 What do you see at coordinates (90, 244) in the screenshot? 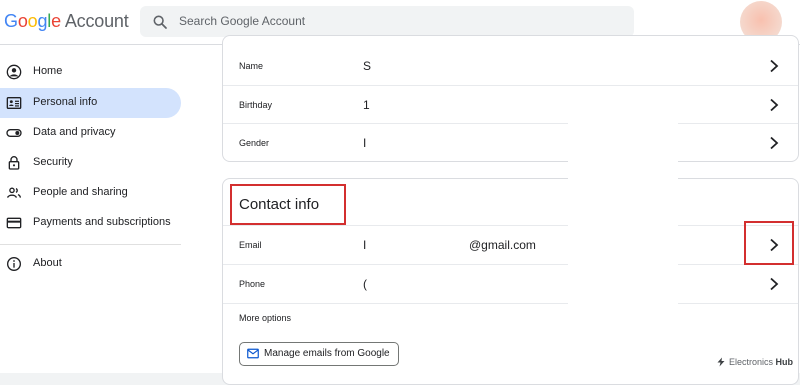
I see `sidebar-divider` at bounding box center [90, 244].